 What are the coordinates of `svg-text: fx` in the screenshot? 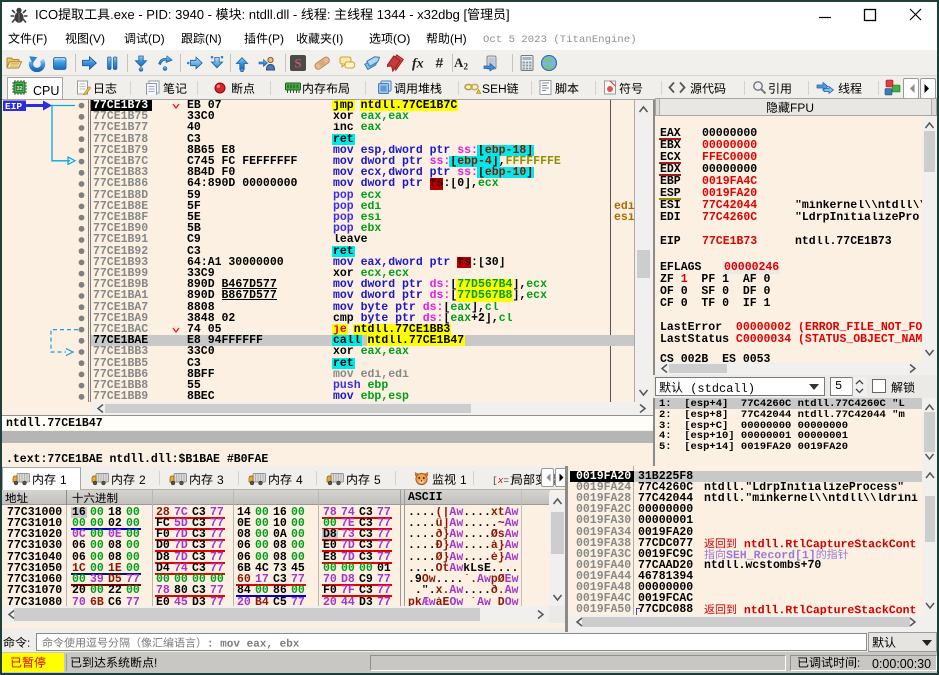 It's located at (418, 64).